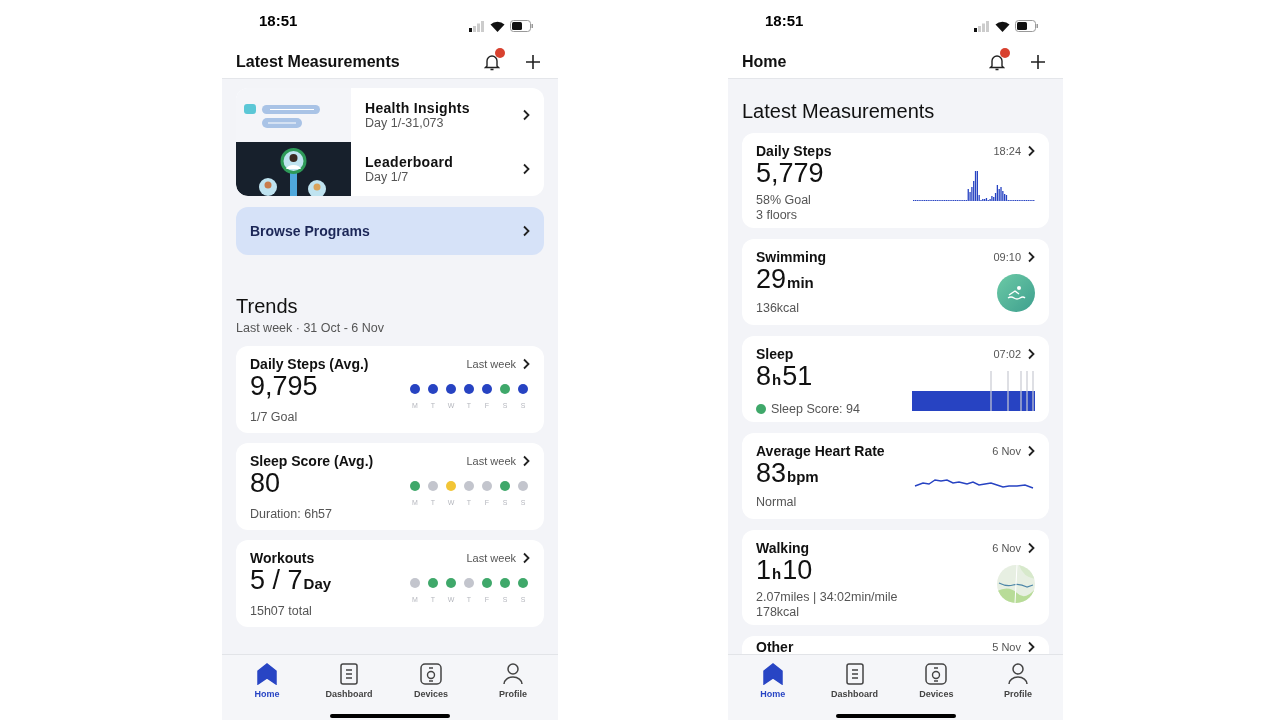 Image resolution: width=1280 pixels, height=720 pixels. I want to click on swimmer-icon, so click(1016, 292).